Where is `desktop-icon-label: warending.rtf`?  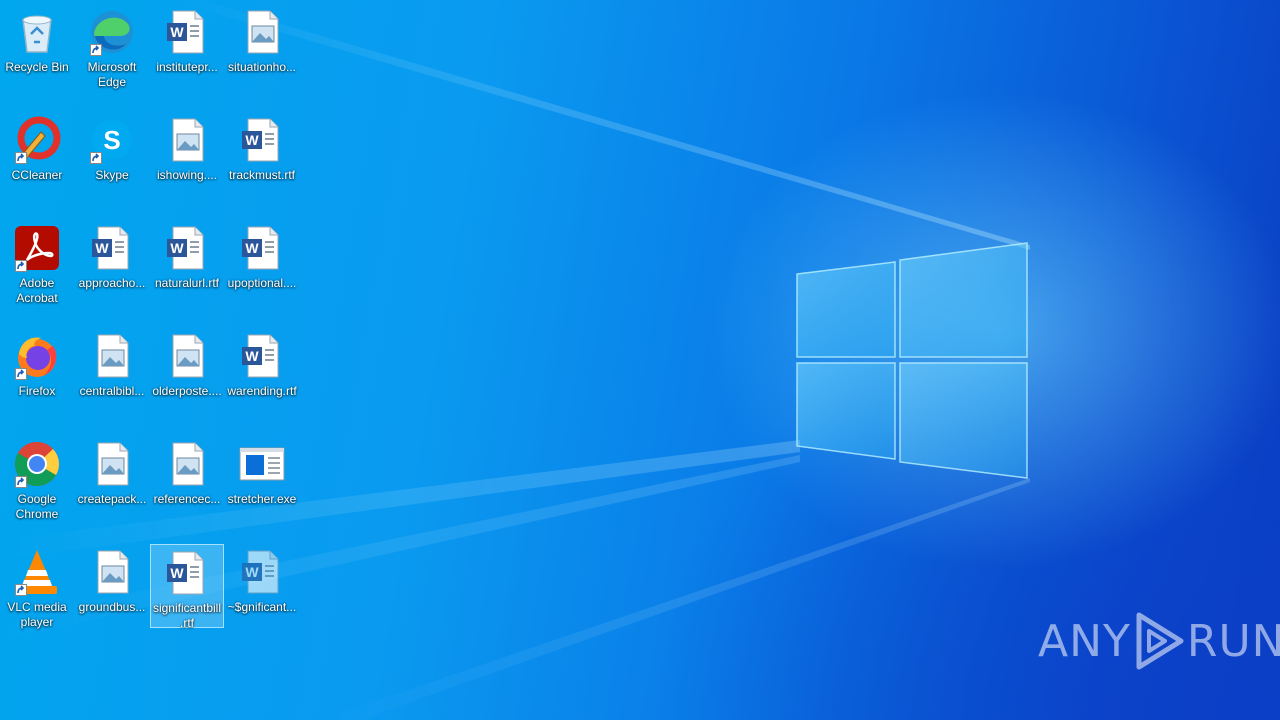
desktop-icon-label: warending.rtf is located at coordinates (262, 391).